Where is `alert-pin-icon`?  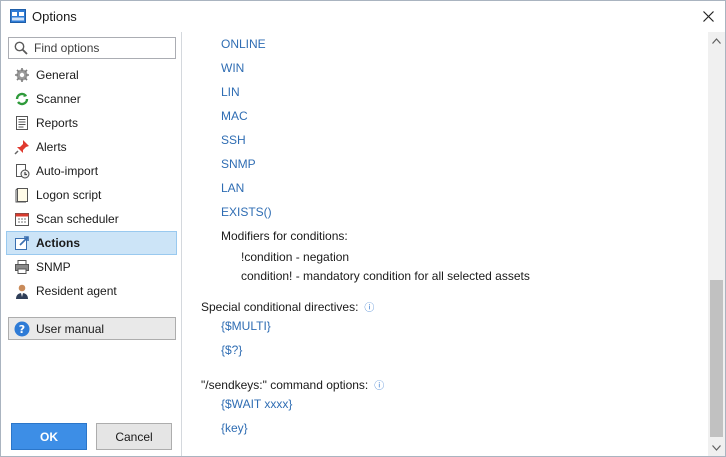
alert-pin-icon is located at coordinates (22, 147).